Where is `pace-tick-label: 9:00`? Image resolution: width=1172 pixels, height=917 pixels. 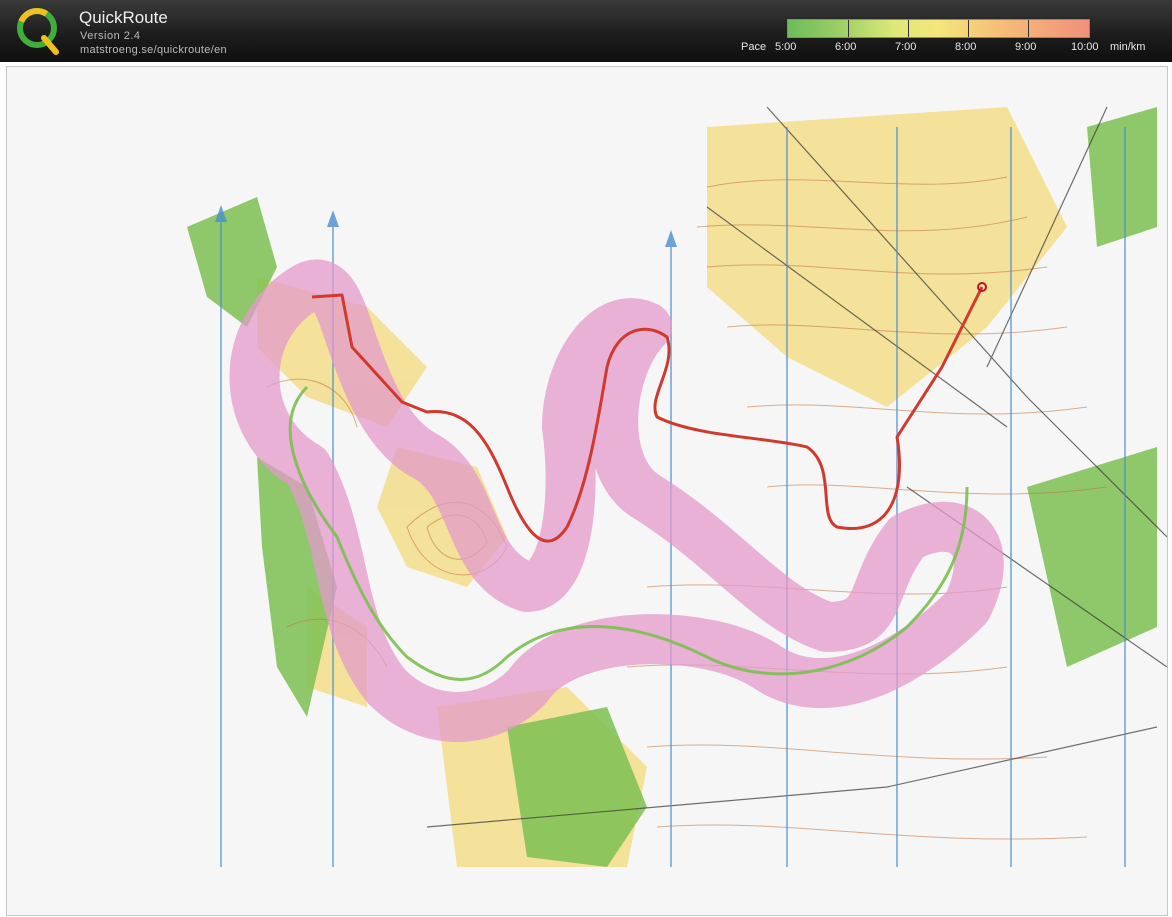 pace-tick-label: 9:00 is located at coordinates (1026, 47).